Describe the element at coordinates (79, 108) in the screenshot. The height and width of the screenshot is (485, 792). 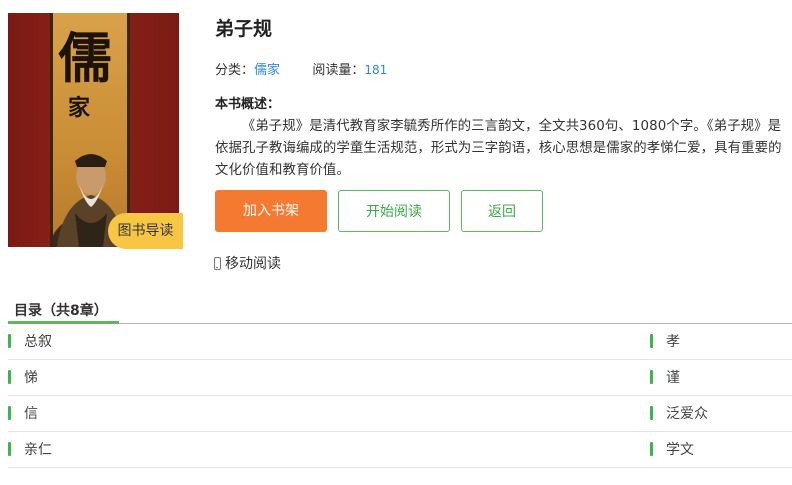
I see `cover-subtitle-char: 家` at that location.